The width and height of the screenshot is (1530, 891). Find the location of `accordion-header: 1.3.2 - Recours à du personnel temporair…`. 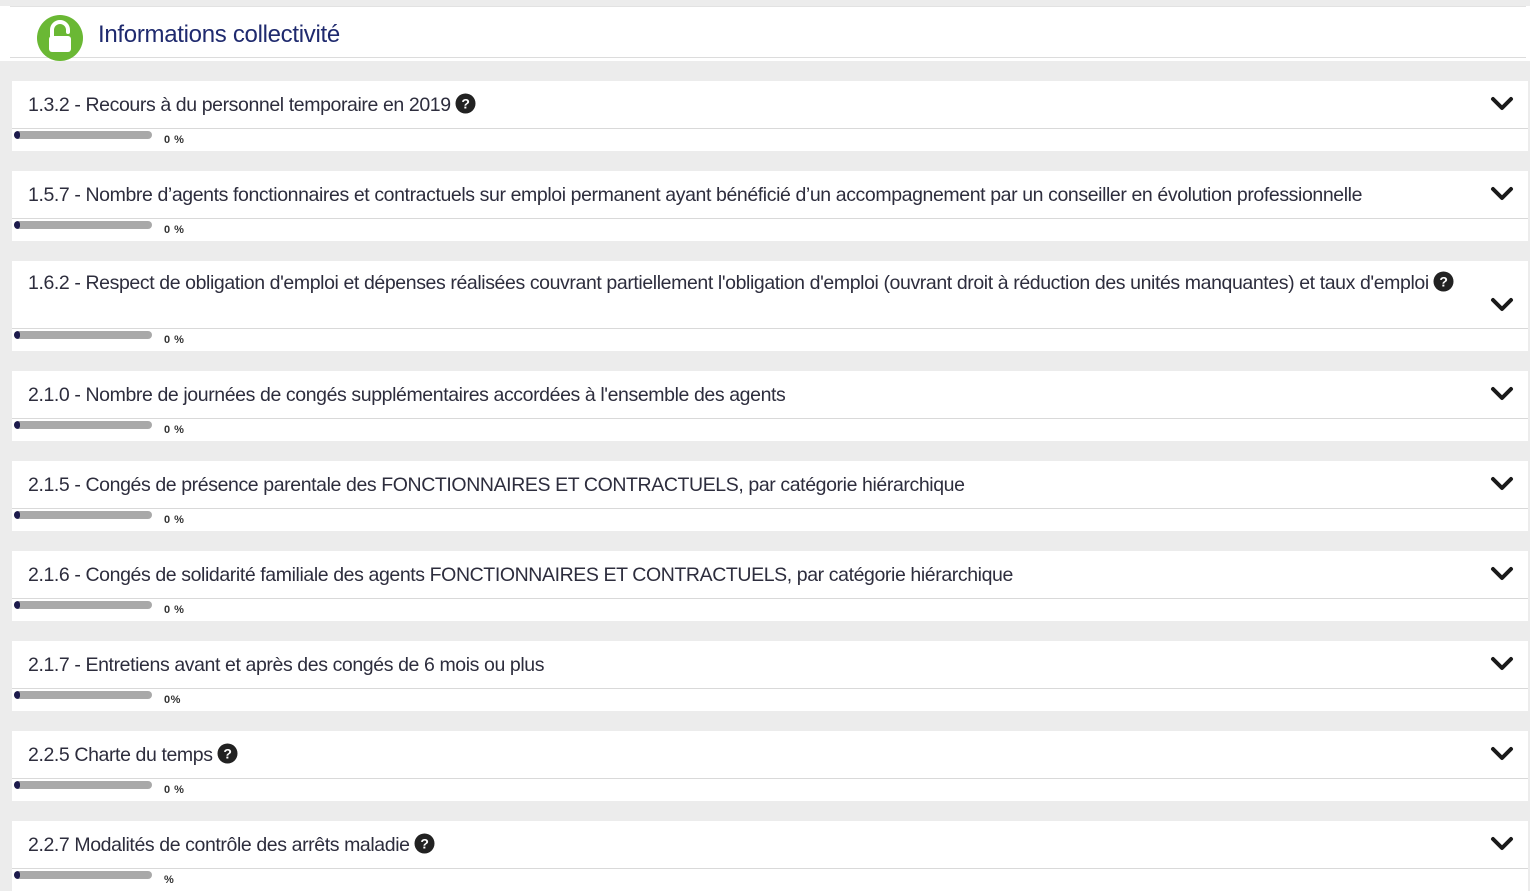

accordion-header: 1.3.2 - Recours à du personnel temporair… is located at coordinates (770, 105).